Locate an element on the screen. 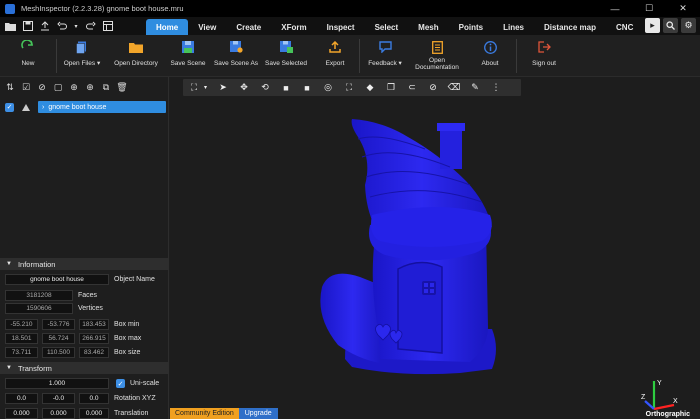  sign-out-button: Sign out is located at coordinates (544, 56).